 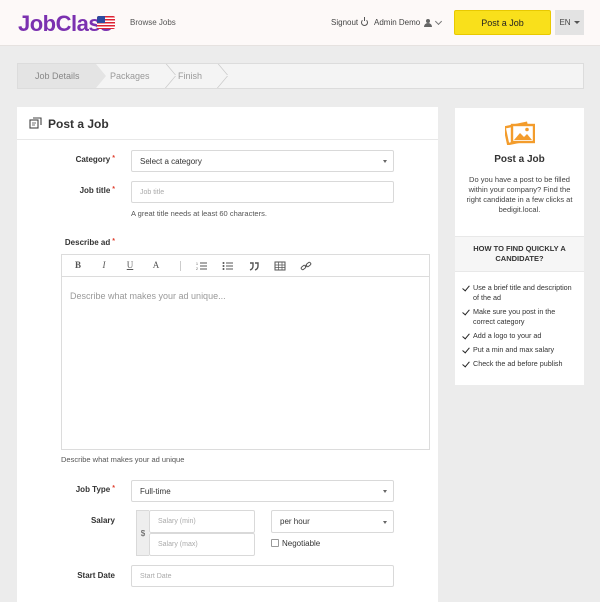 What do you see at coordinates (202, 521) in the screenshot?
I see `salary-min-input: Salary (min)` at bounding box center [202, 521].